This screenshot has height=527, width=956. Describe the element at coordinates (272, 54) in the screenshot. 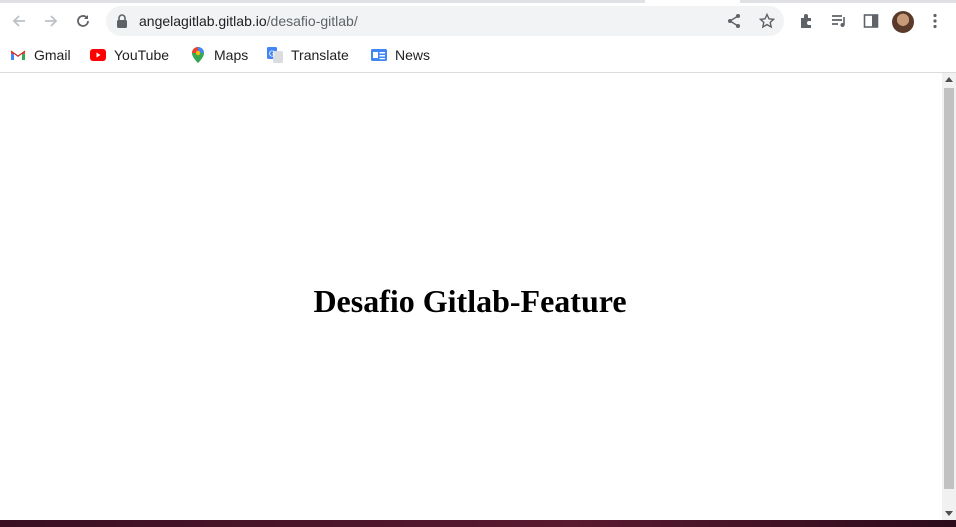

I see `svg-text: G` at that location.